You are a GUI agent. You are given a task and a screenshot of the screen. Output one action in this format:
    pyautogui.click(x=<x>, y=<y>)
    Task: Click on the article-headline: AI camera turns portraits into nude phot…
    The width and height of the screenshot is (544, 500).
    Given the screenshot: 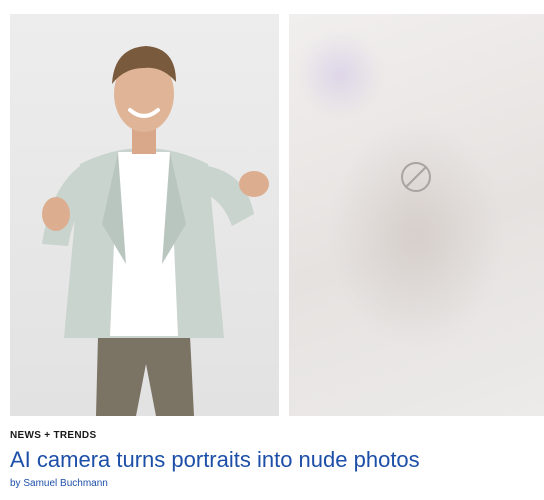 What is the action you would take?
    pyautogui.click(x=275, y=460)
    